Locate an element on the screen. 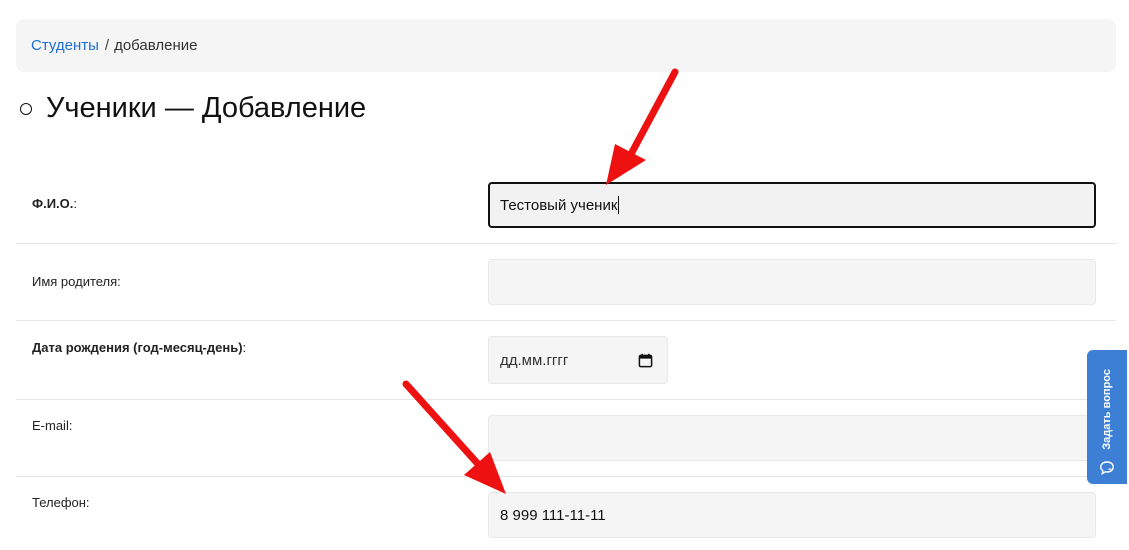  fio-label: Ф.И.О.: is located at coordinates (55, 203).